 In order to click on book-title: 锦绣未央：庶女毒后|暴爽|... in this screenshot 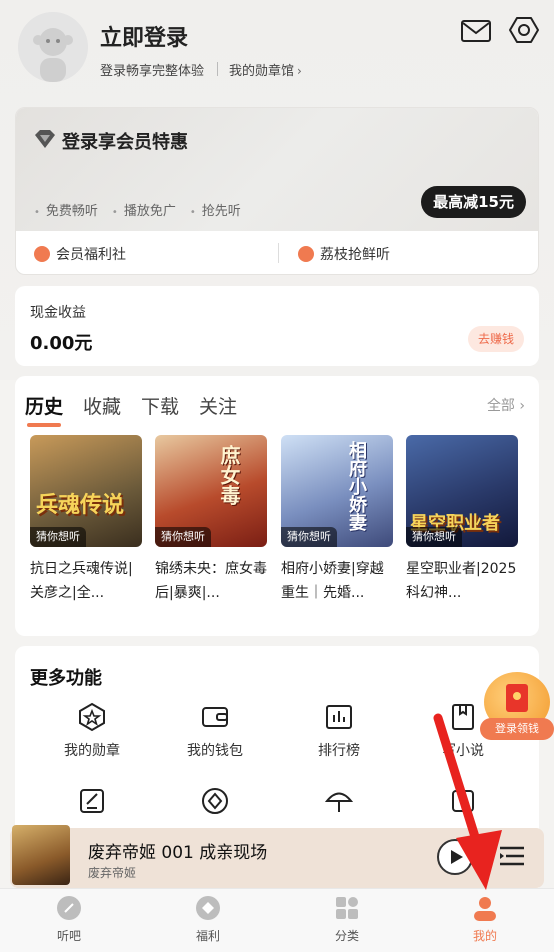, I will do `click(211, 581)`.